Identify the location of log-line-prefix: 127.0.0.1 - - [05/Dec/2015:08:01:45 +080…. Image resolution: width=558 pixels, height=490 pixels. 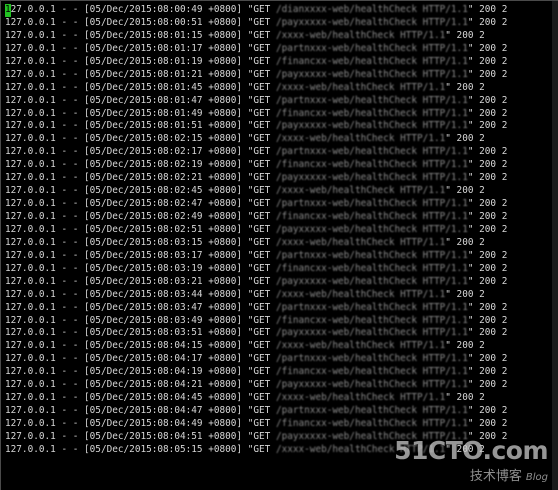
(140, 87).